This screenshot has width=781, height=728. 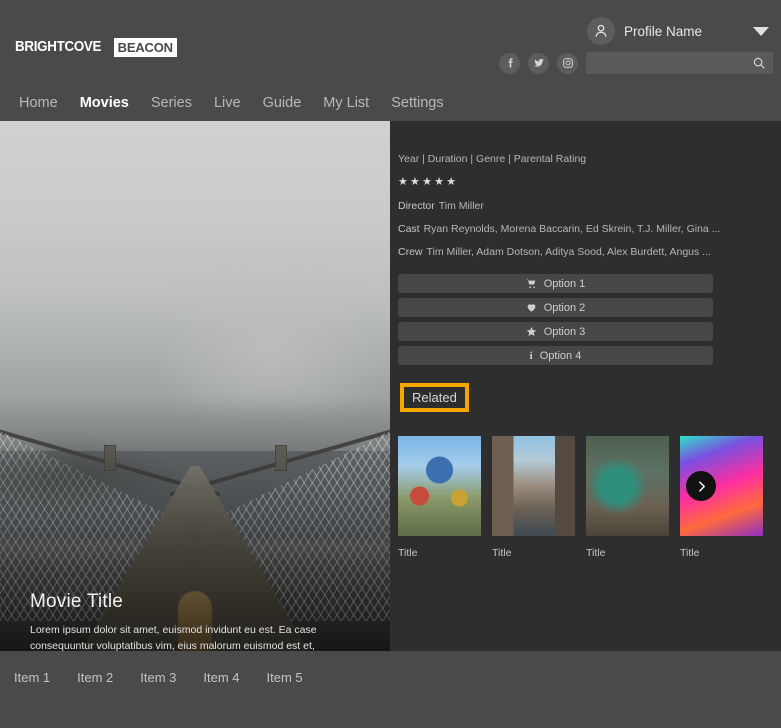 I want to click on related-section-header: Related, so click(x=434, y=397).